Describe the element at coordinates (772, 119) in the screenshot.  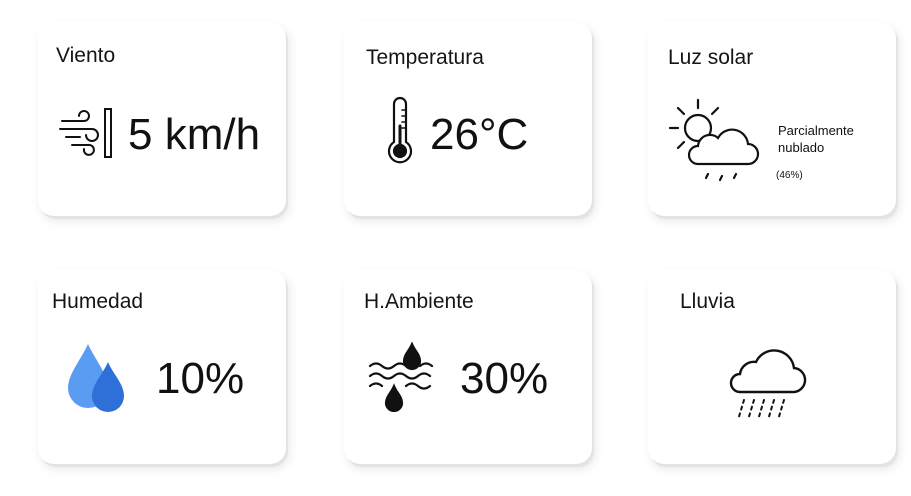
I see `sunlight-card: Luz solar Parcialmente nublado (46%)` at that location.